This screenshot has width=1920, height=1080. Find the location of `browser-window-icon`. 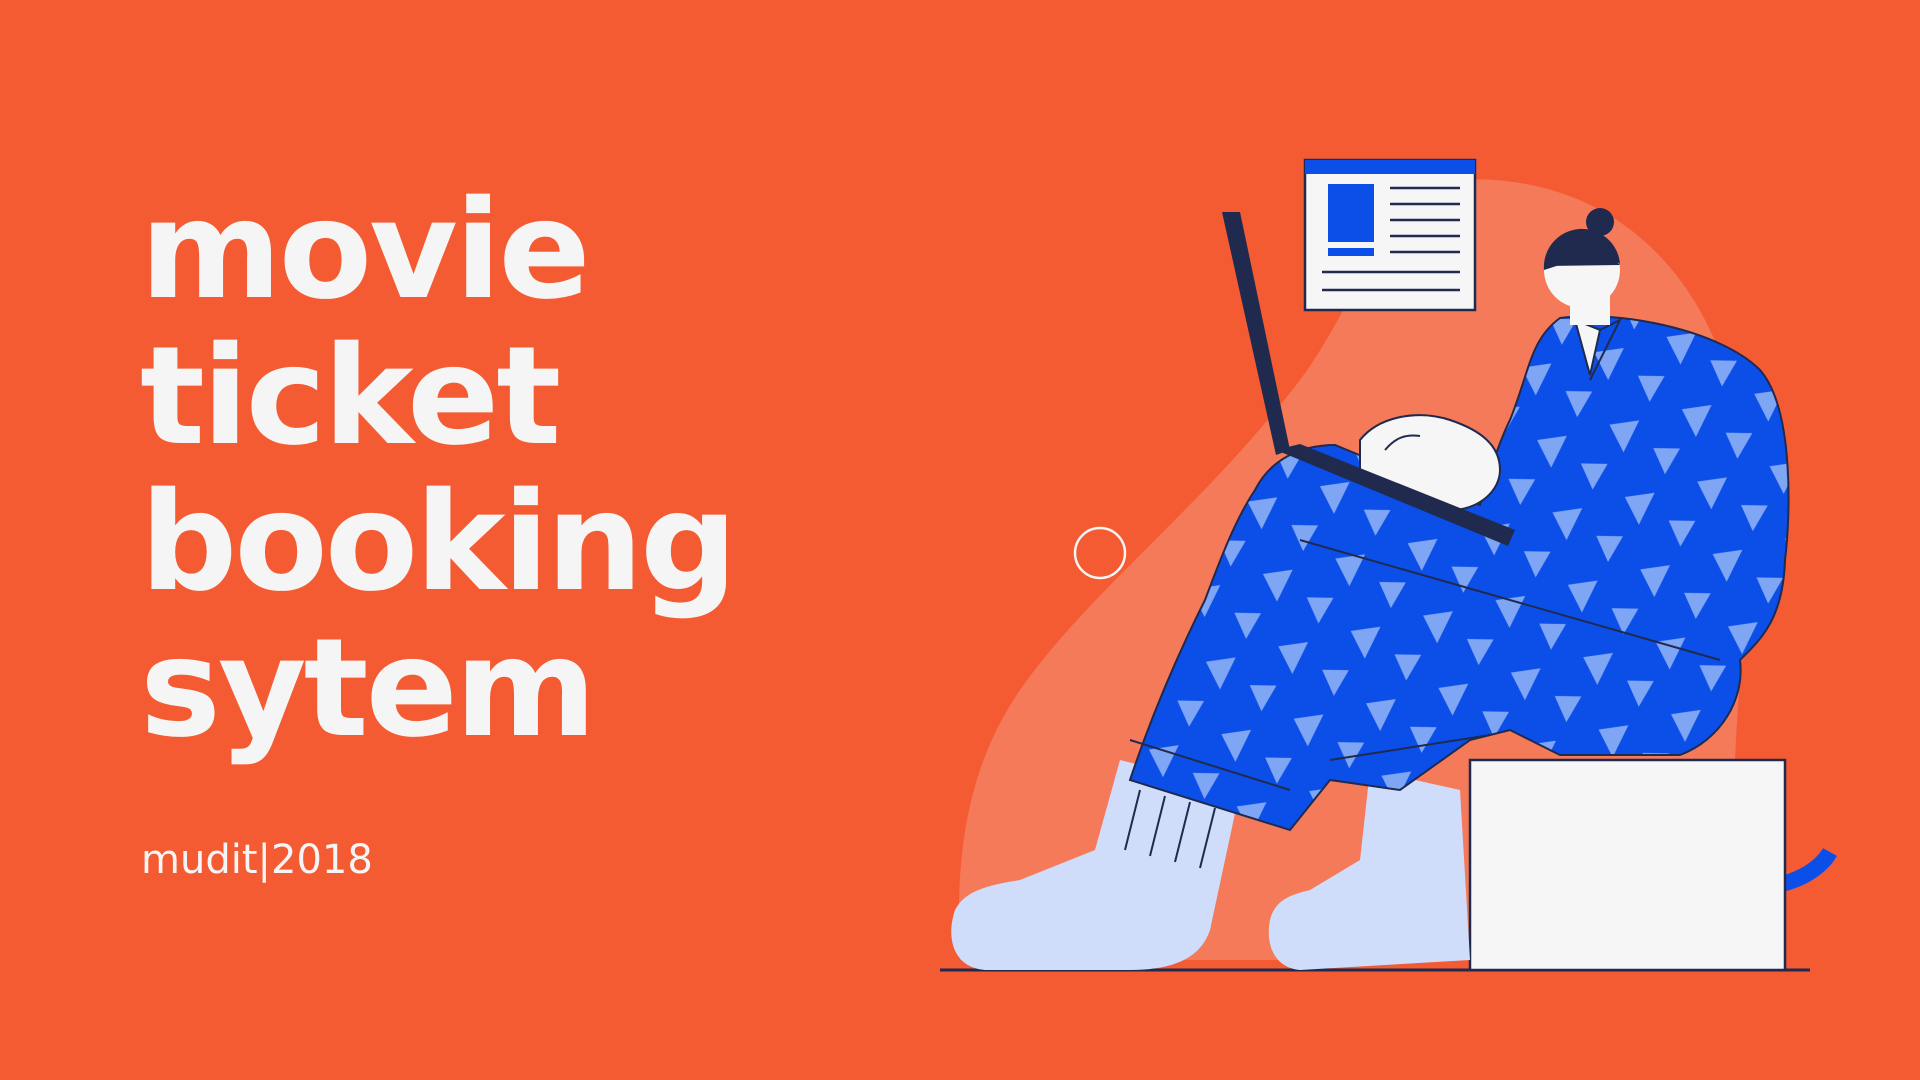

browser-window-icon is located at coordinates (1390, 235).